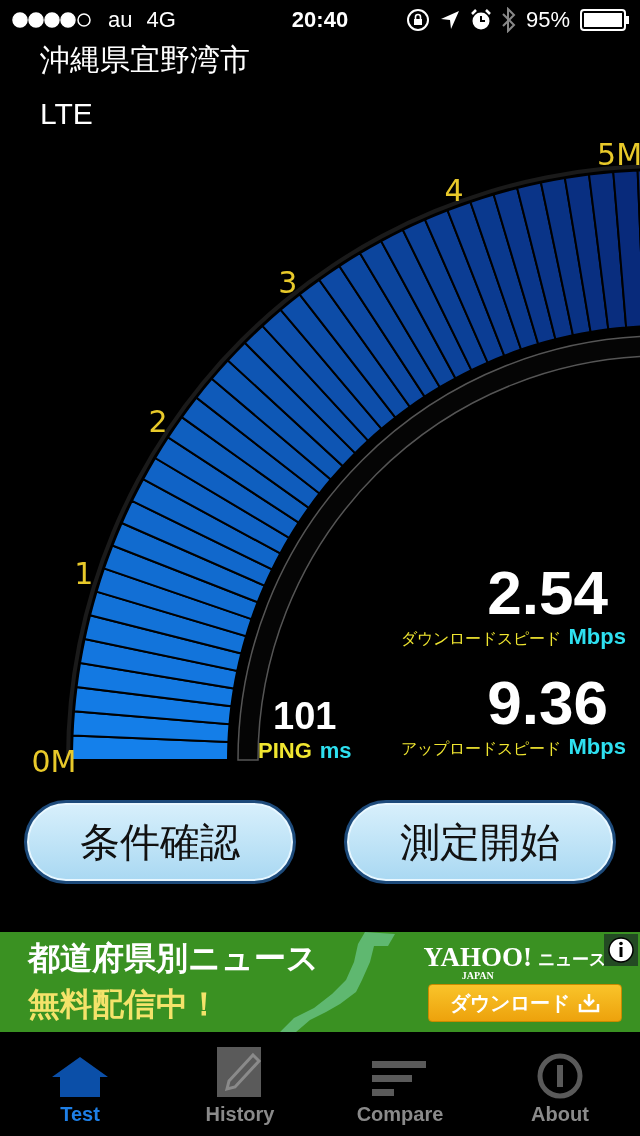 The image size is (640, 1136). What do you see at coordinates (547, 20) in the screenshot?
I see `battery-percent: 95%` at bounding box center [547, 20].